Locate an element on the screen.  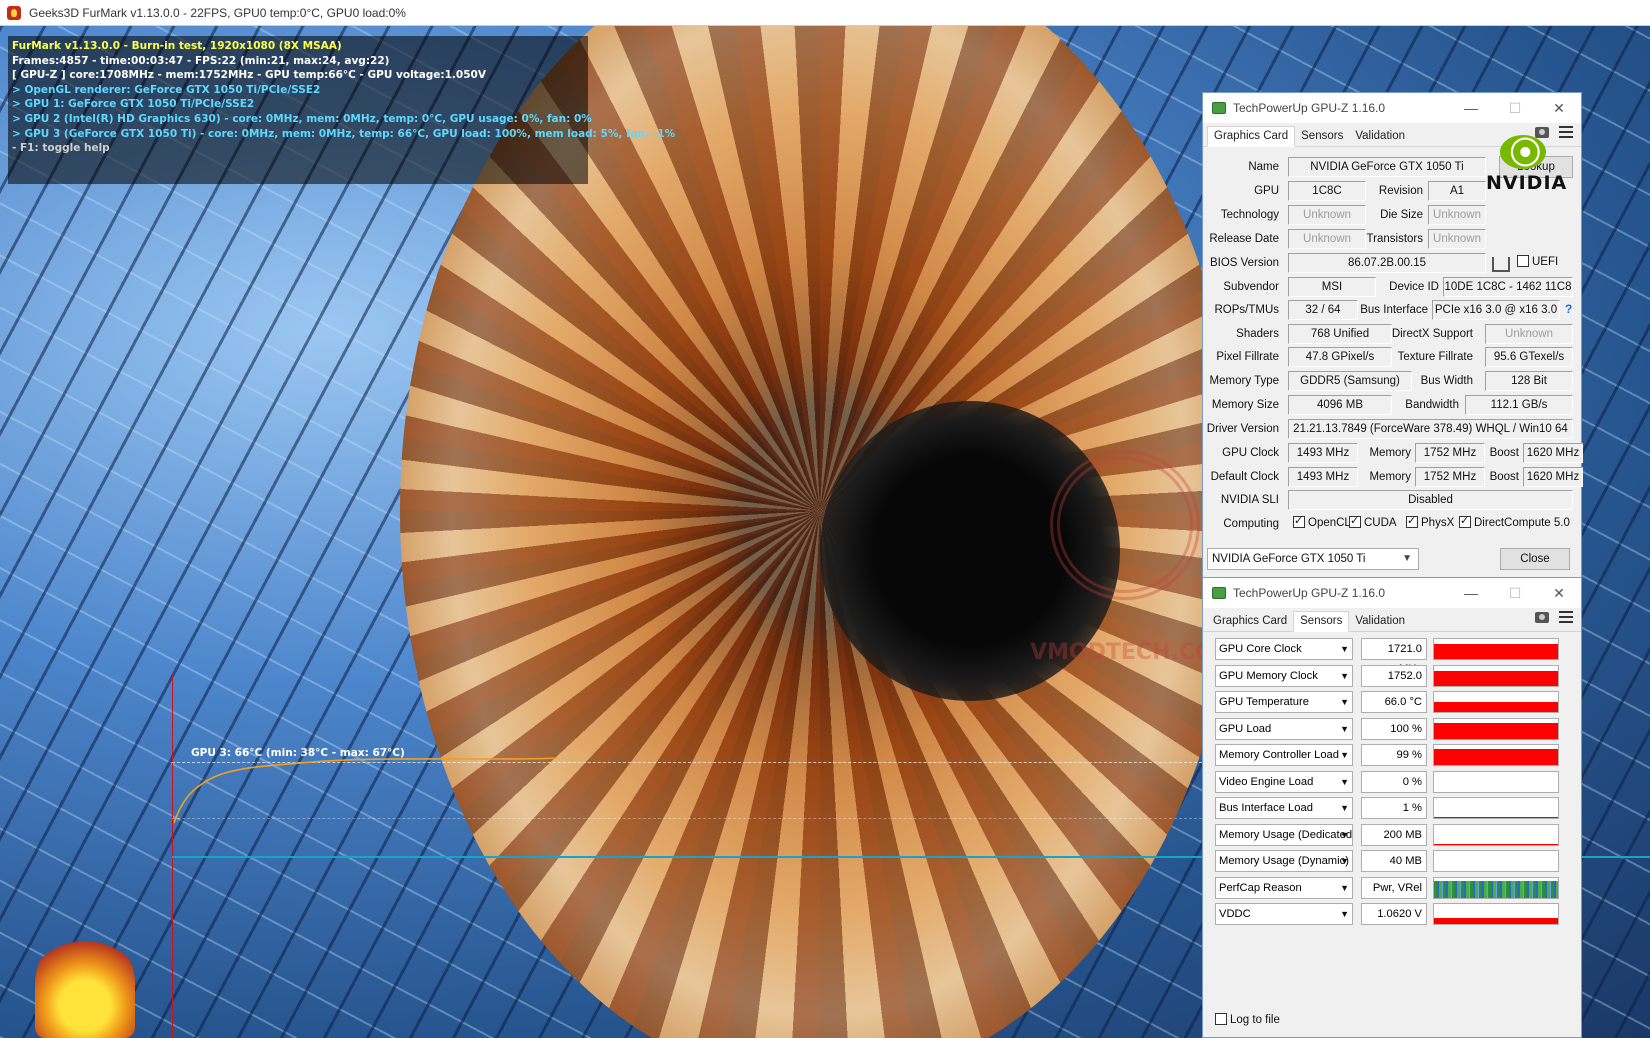
sensor-name-dropdown: Bus Interface Load ▼ is located at coordinates (1284, 808).